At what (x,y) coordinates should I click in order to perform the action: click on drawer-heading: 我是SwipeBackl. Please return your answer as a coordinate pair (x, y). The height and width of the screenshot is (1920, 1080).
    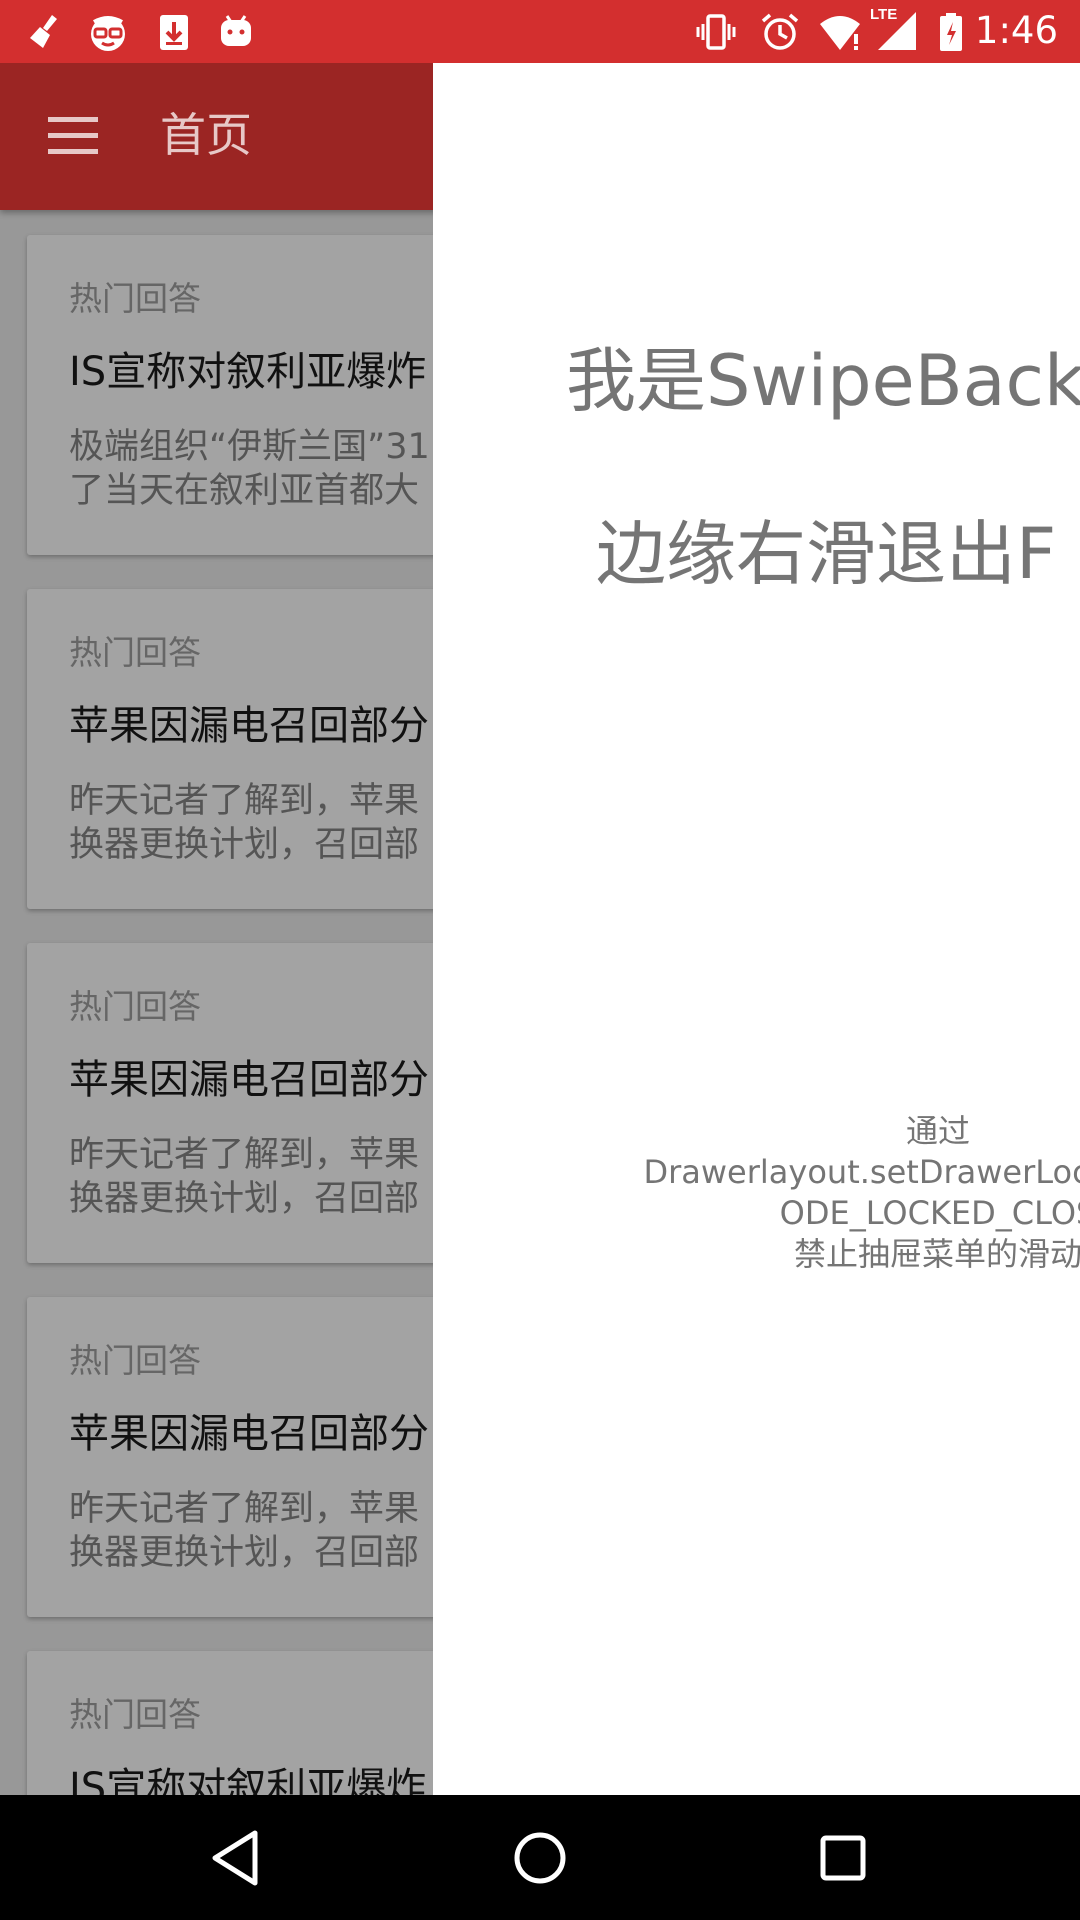
    Looking at the image, I should click on (823, 381).